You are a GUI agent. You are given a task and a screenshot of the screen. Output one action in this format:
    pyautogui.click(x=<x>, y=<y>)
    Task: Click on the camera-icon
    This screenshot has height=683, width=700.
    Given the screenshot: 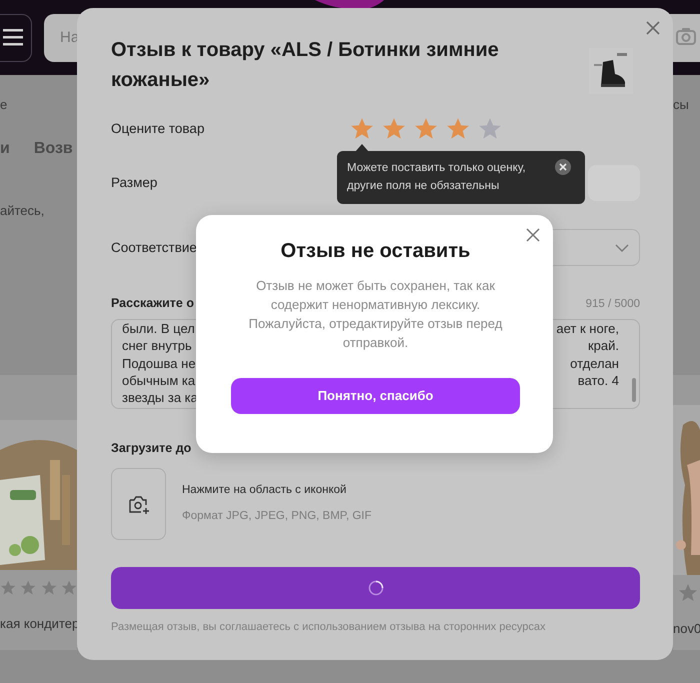 What is the action you would take?
    pyautogui.click(x=686, y=36)
    